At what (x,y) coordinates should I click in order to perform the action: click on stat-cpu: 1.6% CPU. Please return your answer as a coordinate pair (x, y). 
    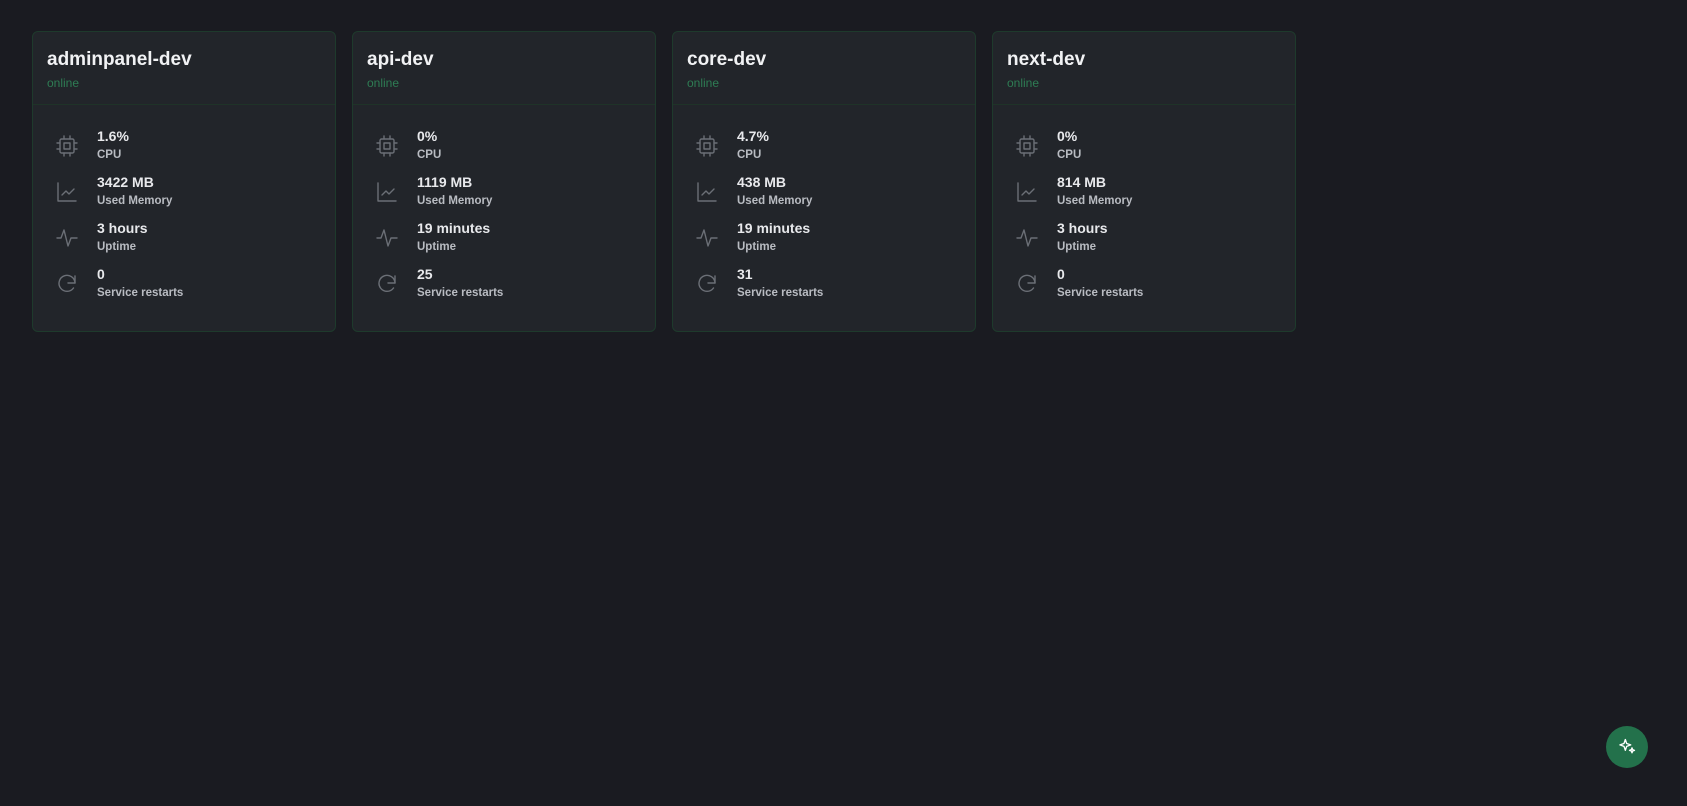
    Looking at the image, I should click on (195, 150).